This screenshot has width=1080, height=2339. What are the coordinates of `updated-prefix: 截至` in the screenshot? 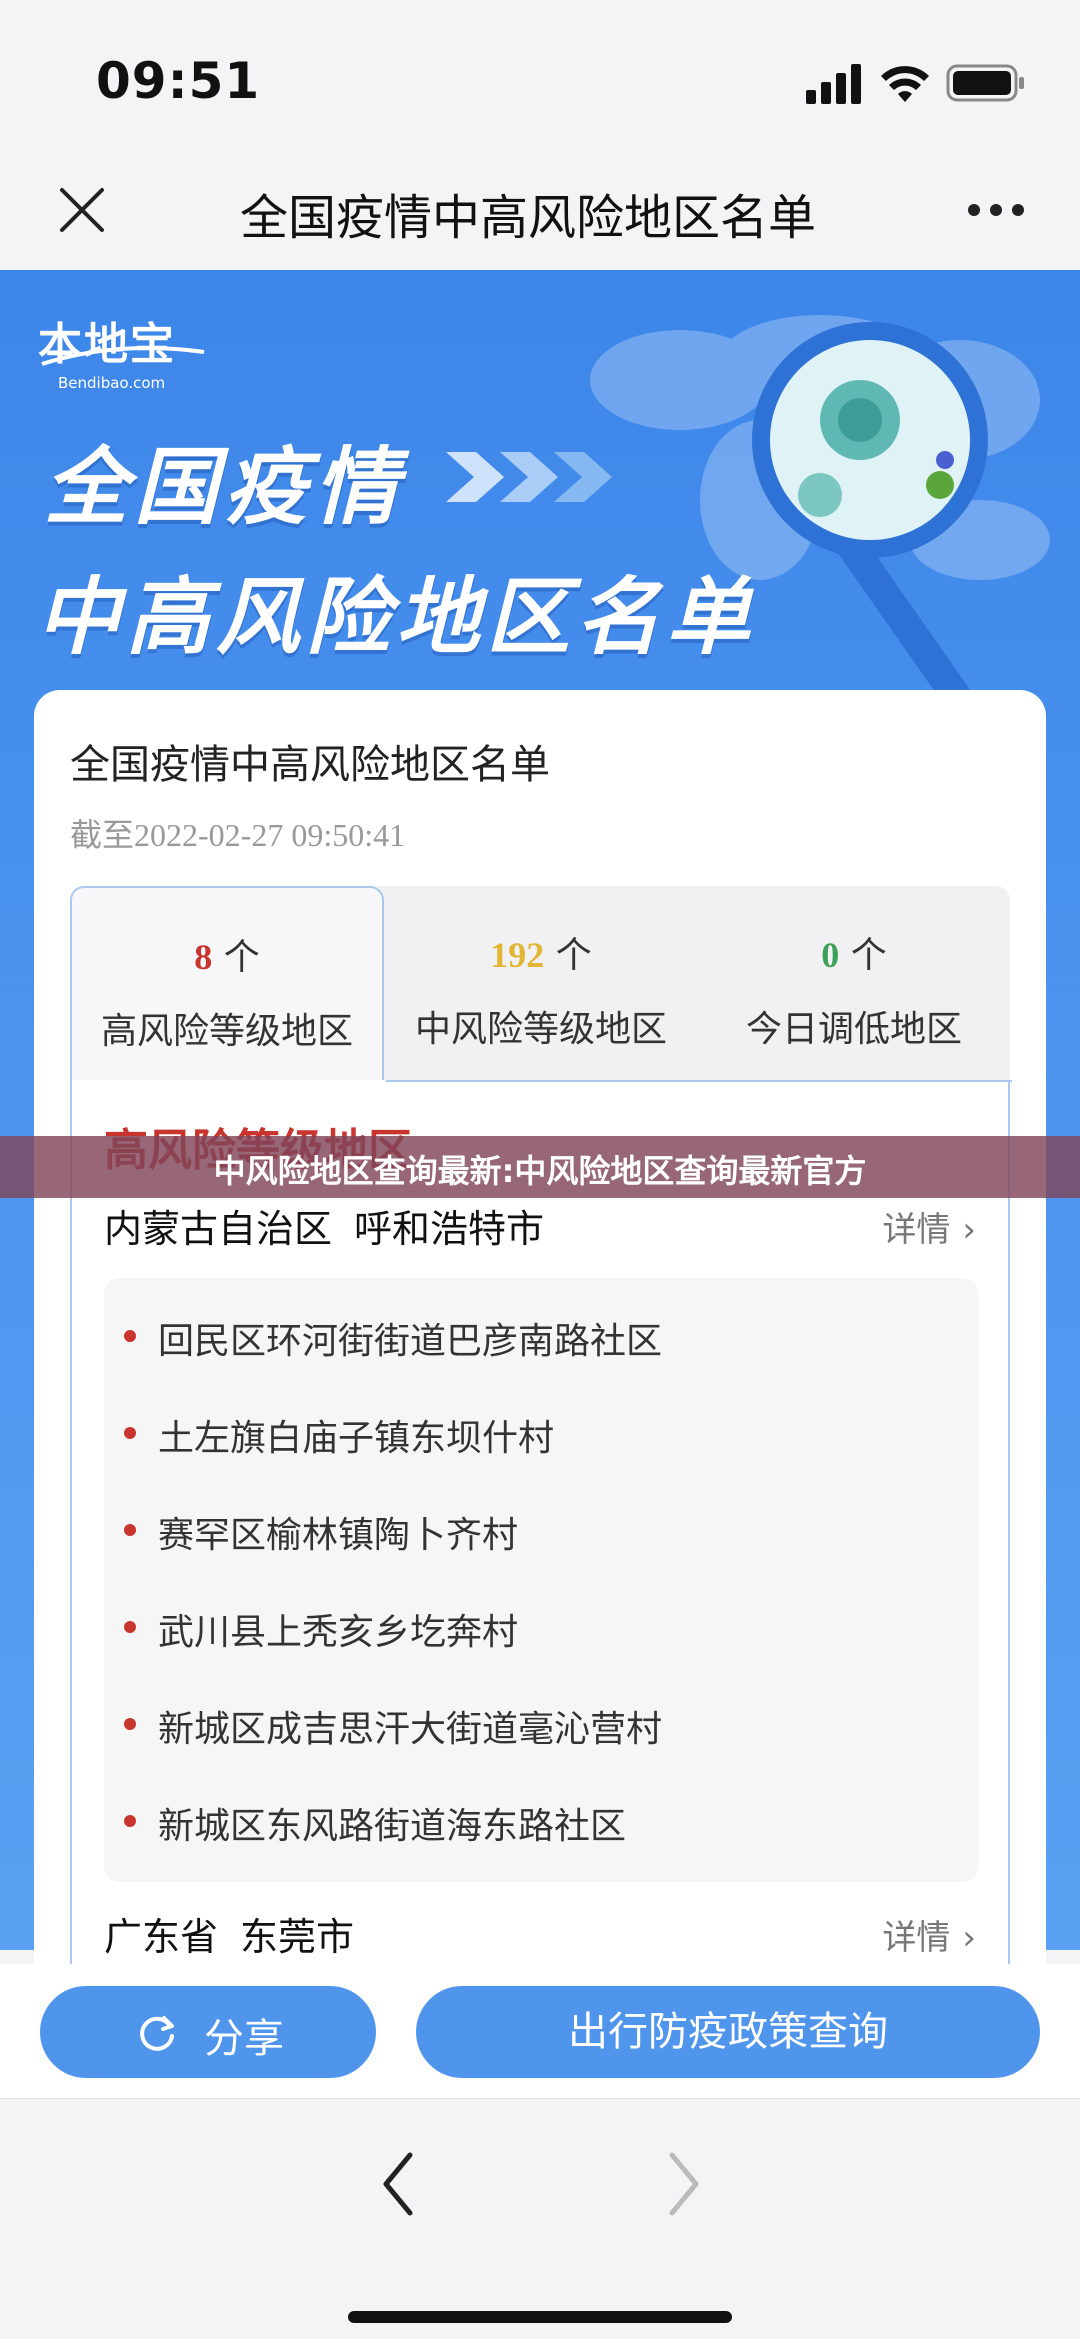 It's located at (102, 835).